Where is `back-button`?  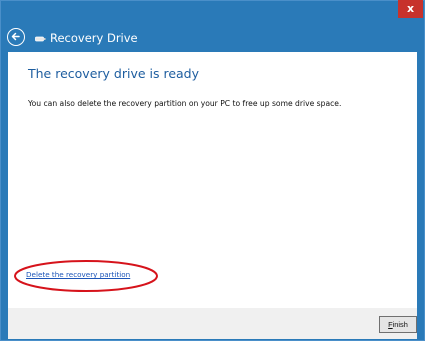
back-button is located at coordinates (16, 37).